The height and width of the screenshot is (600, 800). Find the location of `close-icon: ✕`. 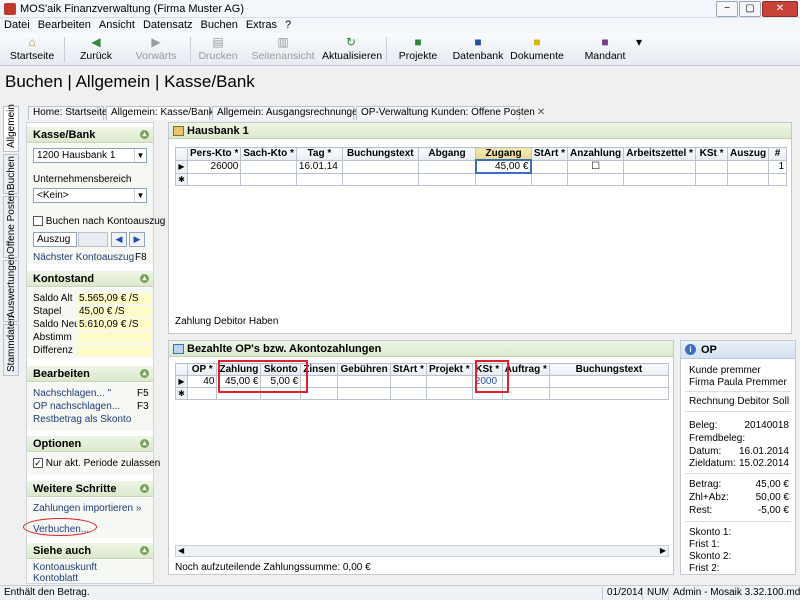

close-icon: ✕ is located at coordinates (541, 112).